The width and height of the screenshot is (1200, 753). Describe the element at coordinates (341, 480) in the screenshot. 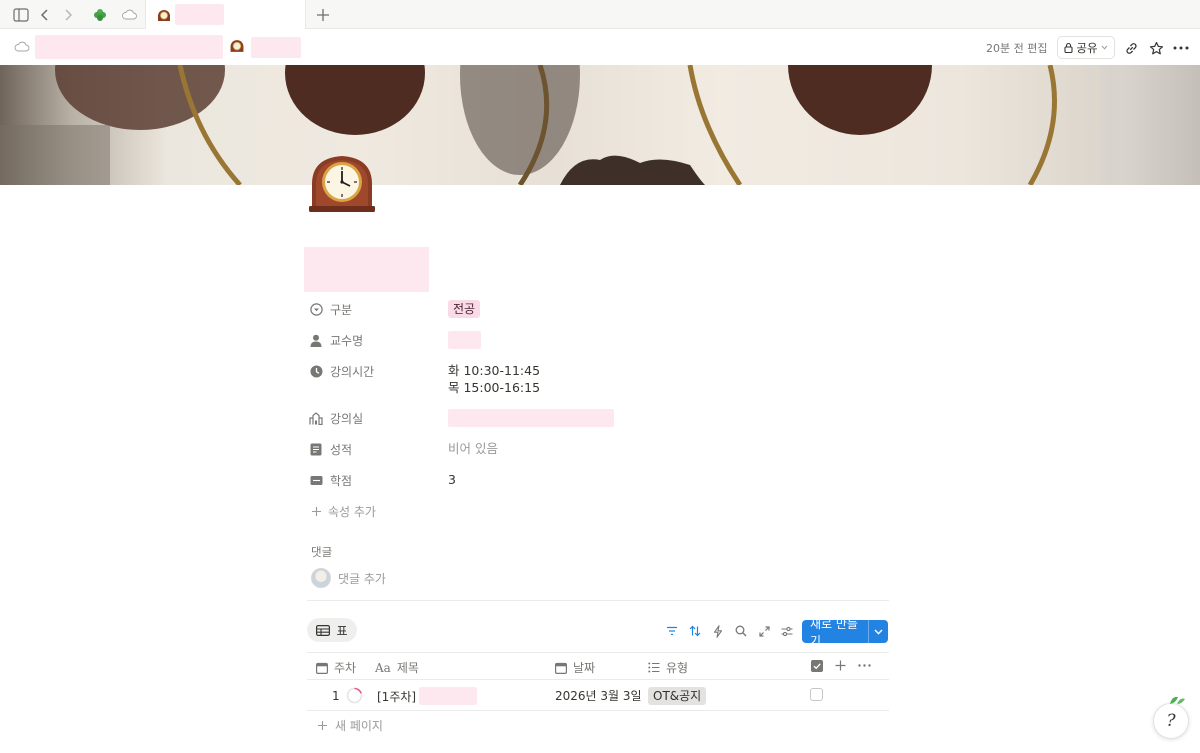

I see `property-label: 학점` at that location.